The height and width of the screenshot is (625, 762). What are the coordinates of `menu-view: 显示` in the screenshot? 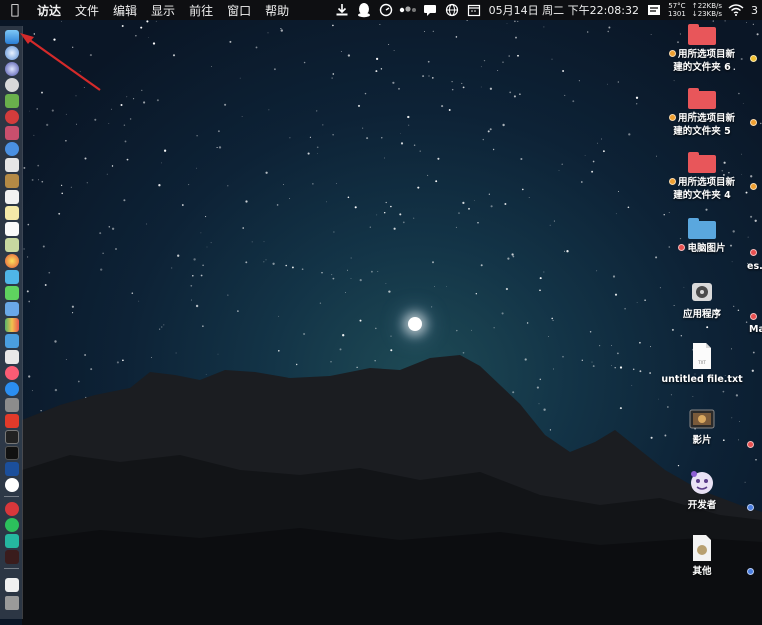 It's located at (163, 10).